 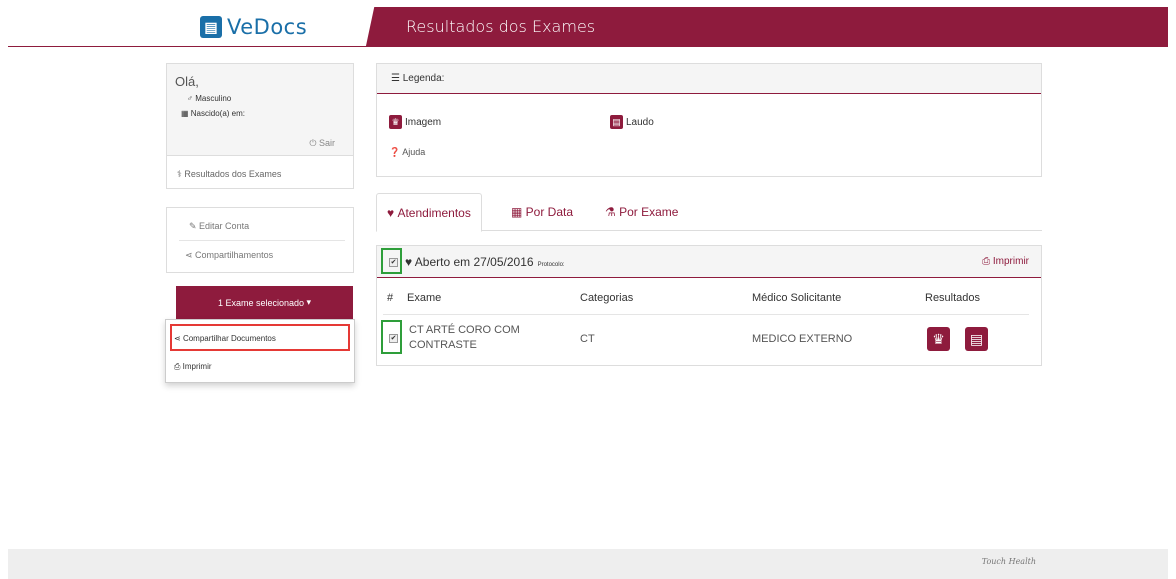 What do you see at coordinates (953, 298) in the screenshot?
I see `col-results: Resultados` at bounding box center [953, 298].